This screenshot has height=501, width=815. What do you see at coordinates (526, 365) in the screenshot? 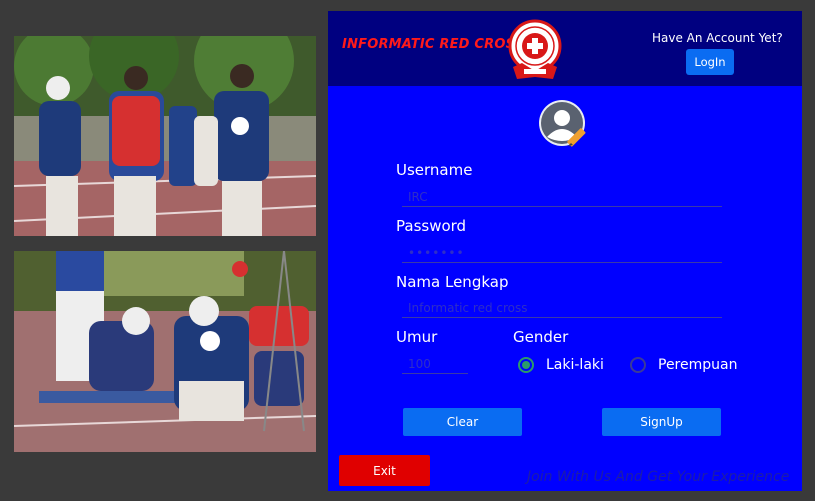
I see `radio-selected-icon` at bounding box center [526, 365].